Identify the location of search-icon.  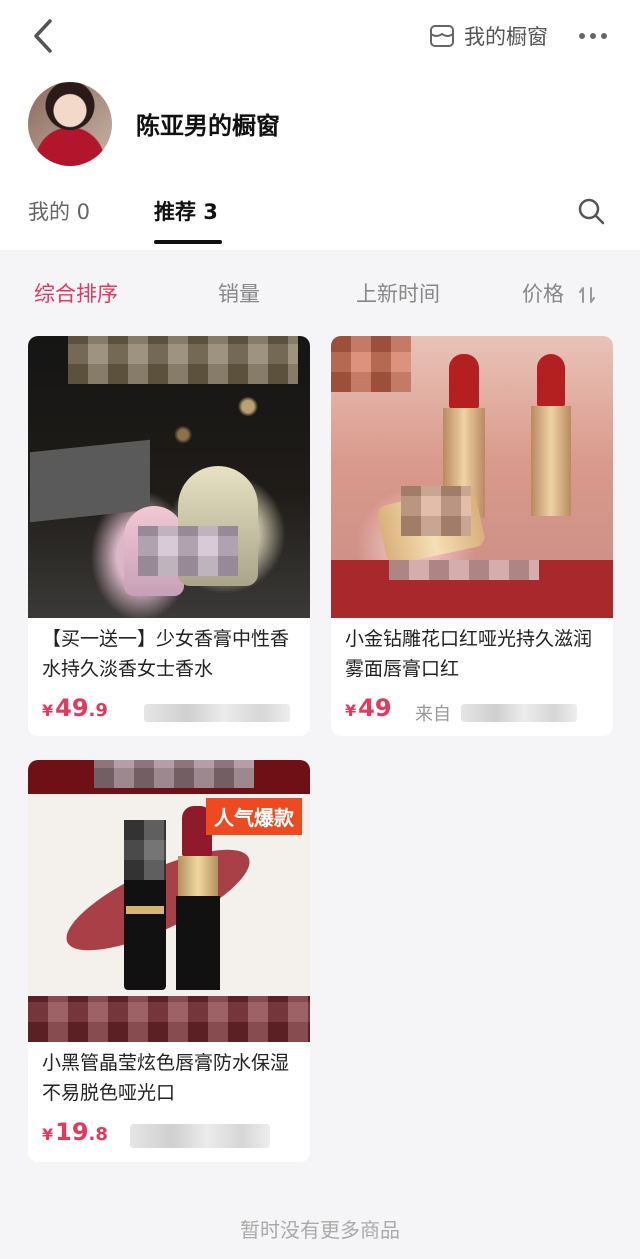
(591, 211).